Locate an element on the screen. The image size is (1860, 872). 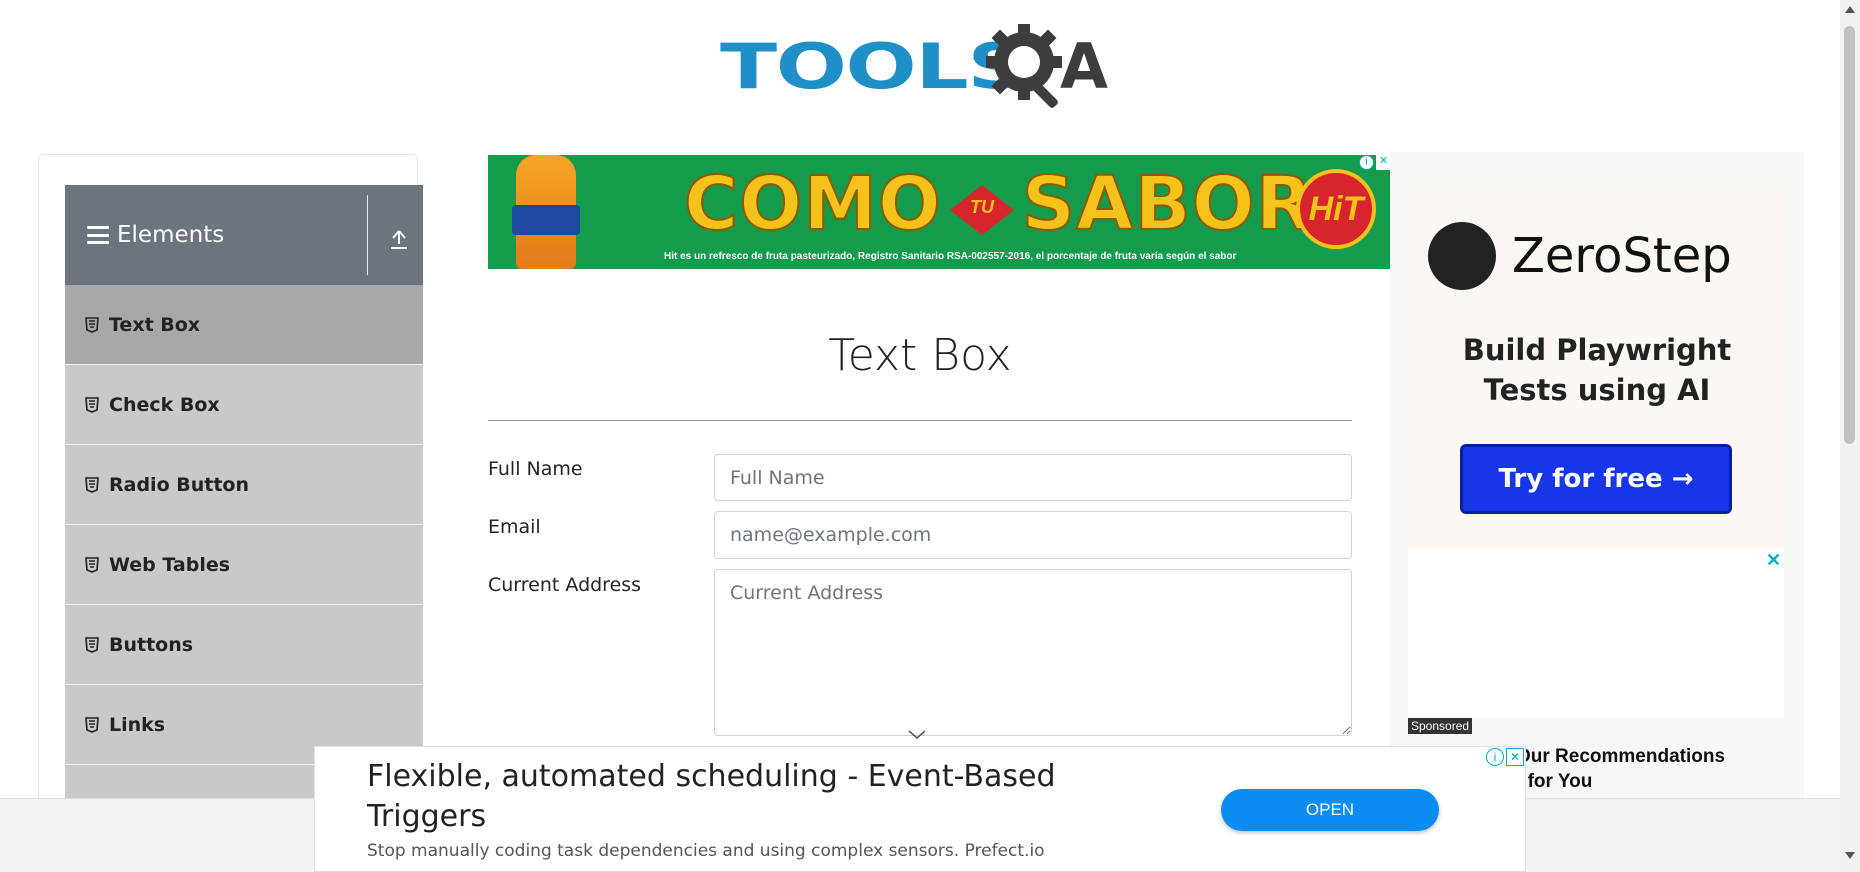
scrollbar is located at coordinates (1850, 436).